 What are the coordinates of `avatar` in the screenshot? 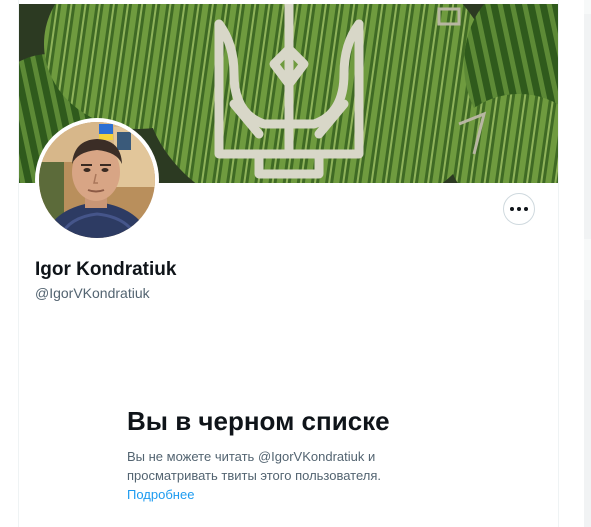 It's located at (97, 180).